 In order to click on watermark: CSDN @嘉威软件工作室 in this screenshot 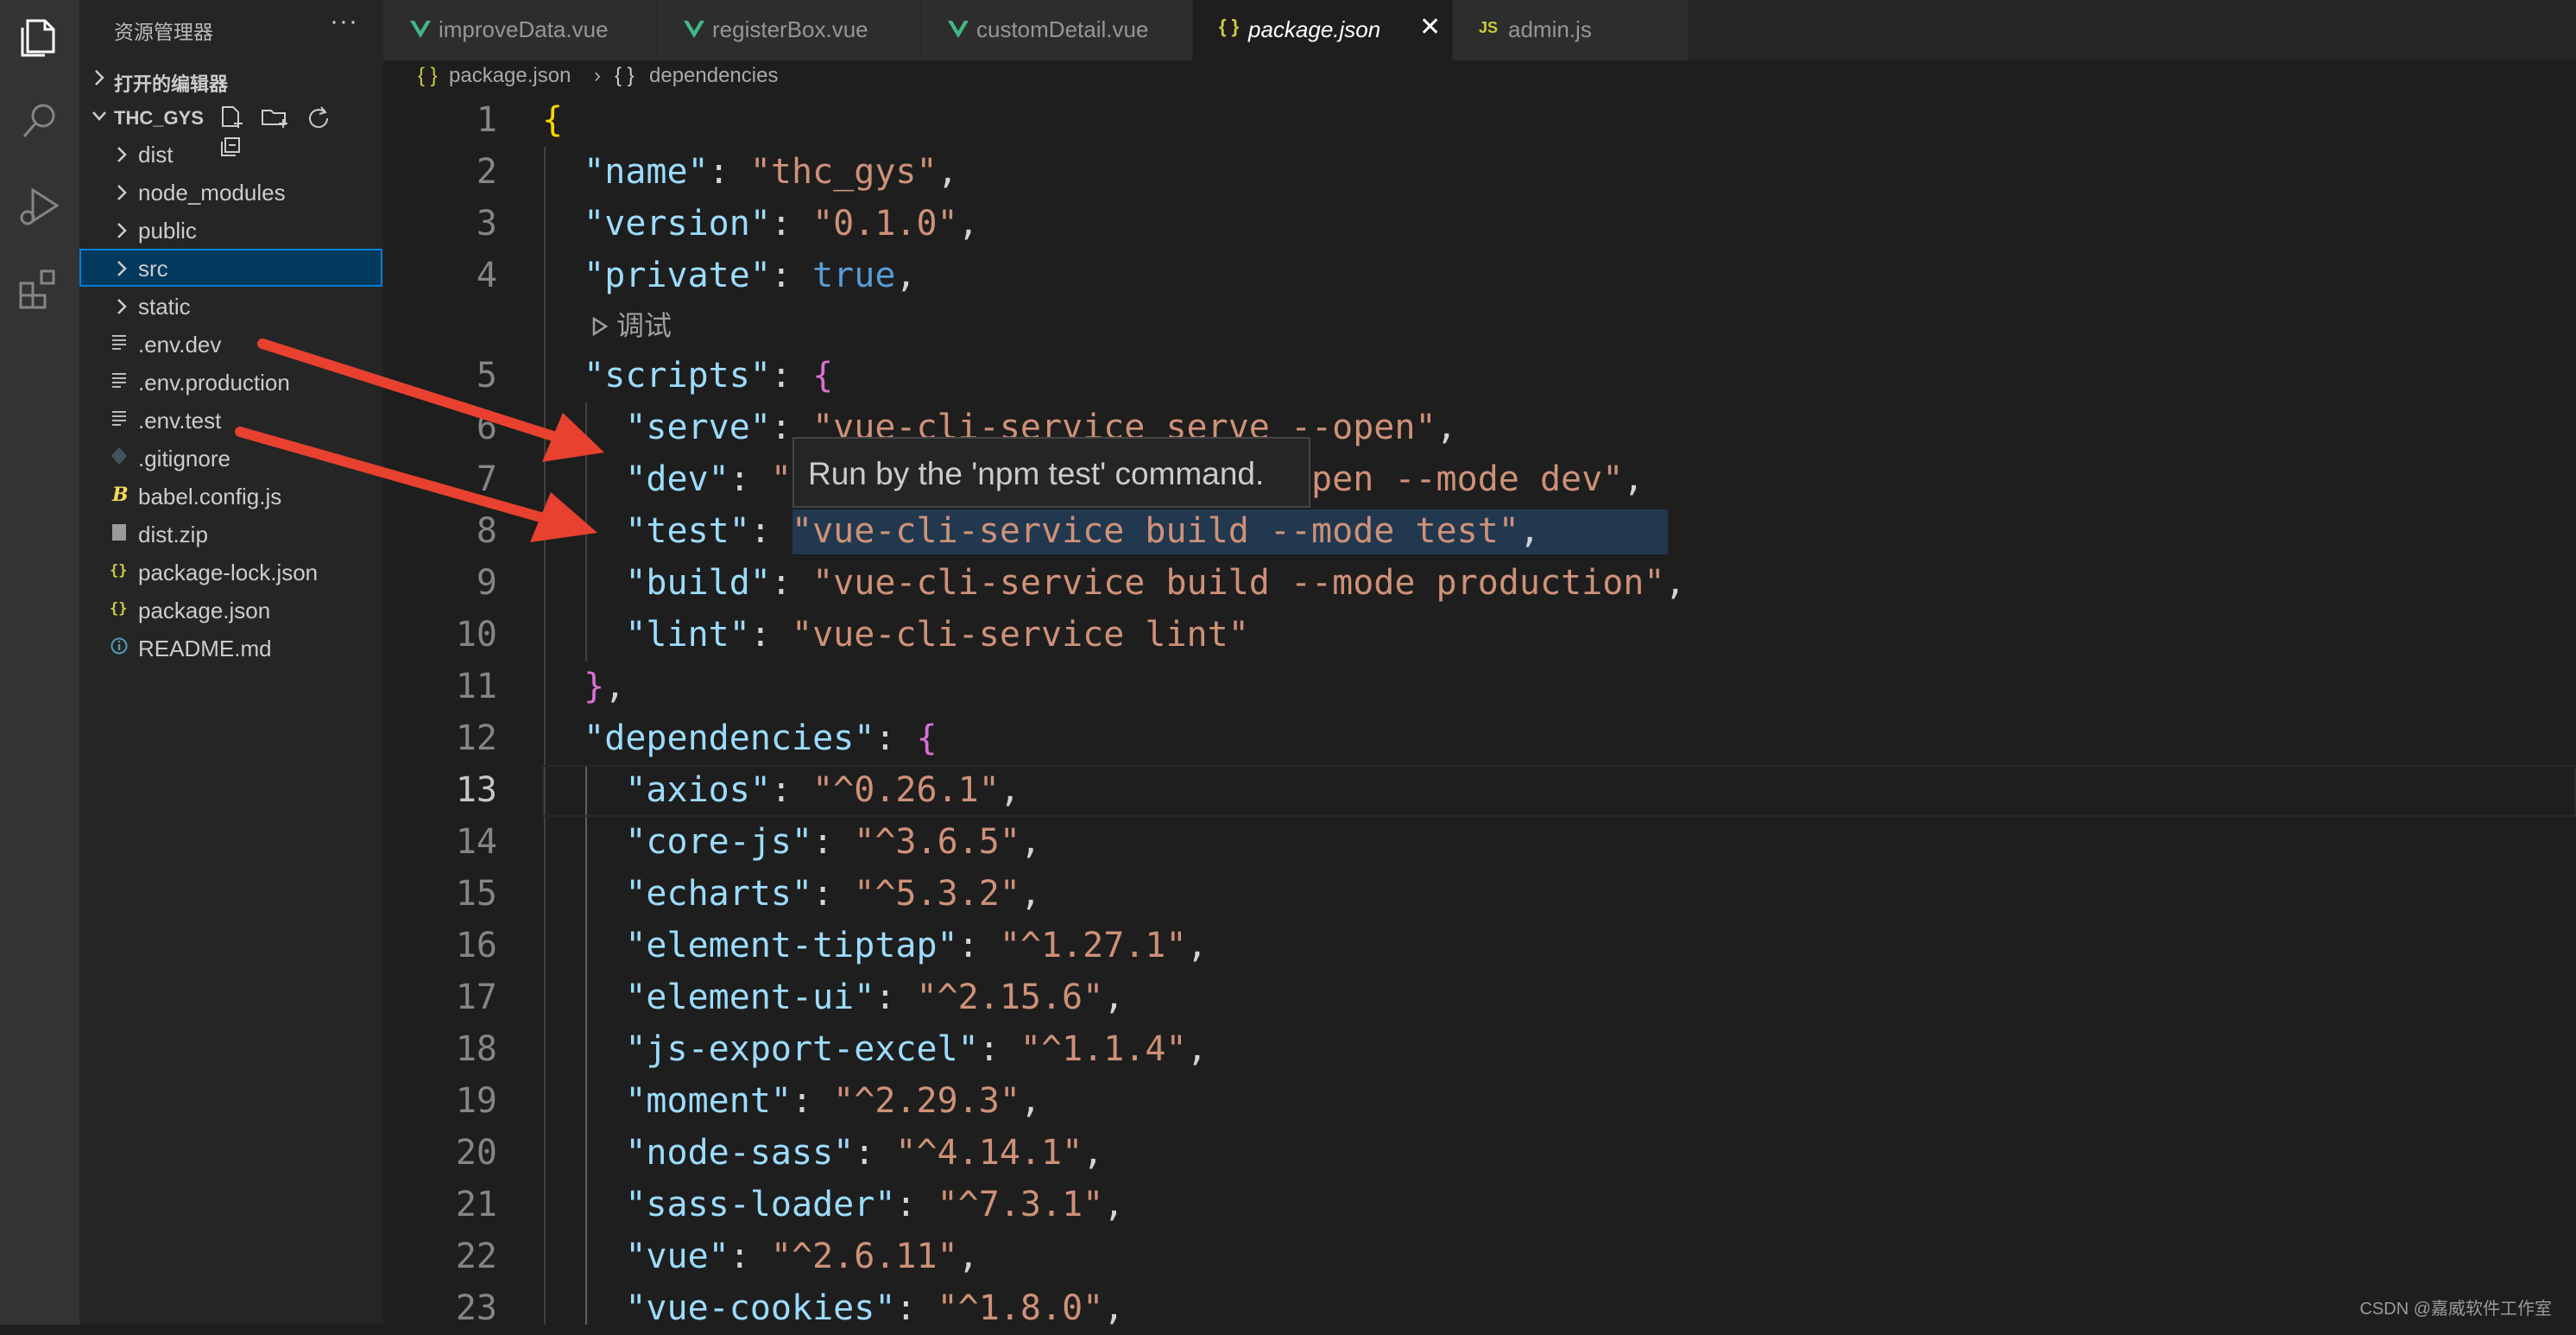, I will do `click(2455, 1309)`.